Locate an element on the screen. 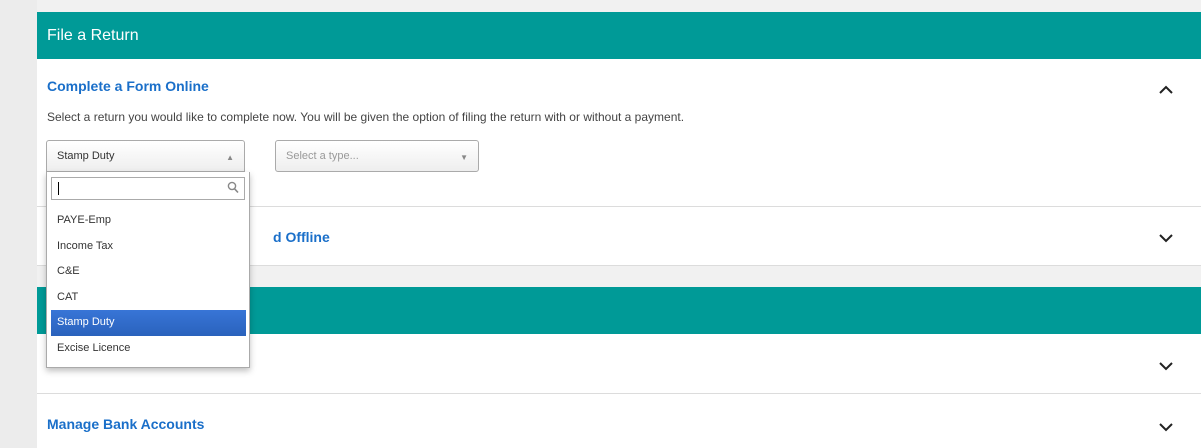  form-select-value: Stamp Duty is located at coordinates (86, 156).